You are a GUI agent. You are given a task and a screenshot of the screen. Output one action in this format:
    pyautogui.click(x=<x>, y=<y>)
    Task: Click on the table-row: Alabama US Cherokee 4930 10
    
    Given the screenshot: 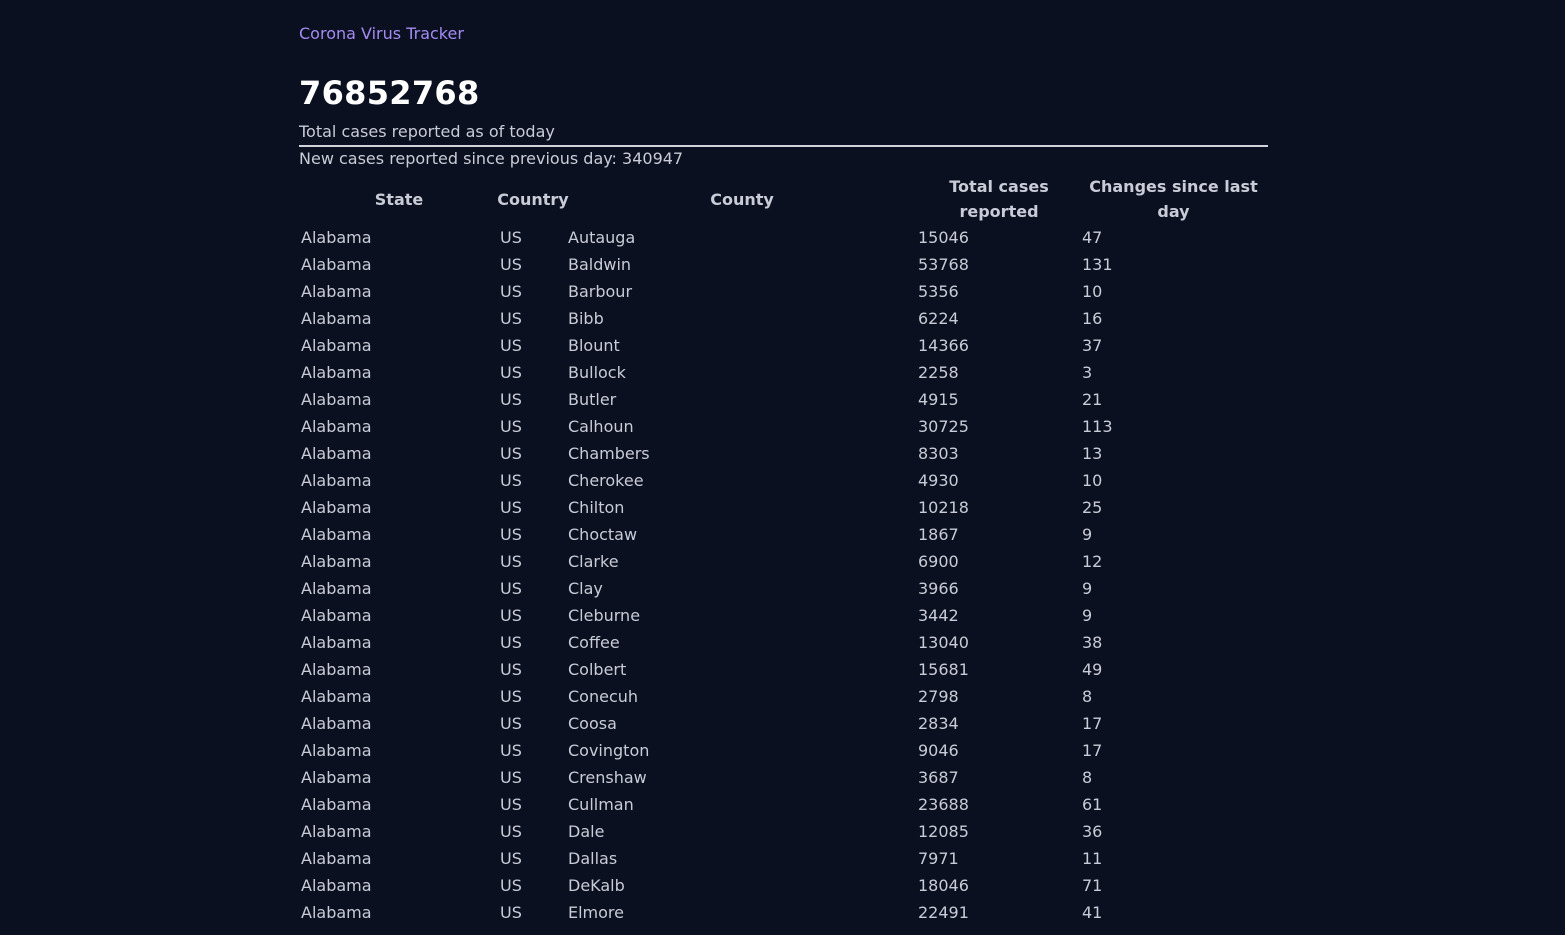 What is the action you would take?
    pyautogui.click(x=783, y=480)
    